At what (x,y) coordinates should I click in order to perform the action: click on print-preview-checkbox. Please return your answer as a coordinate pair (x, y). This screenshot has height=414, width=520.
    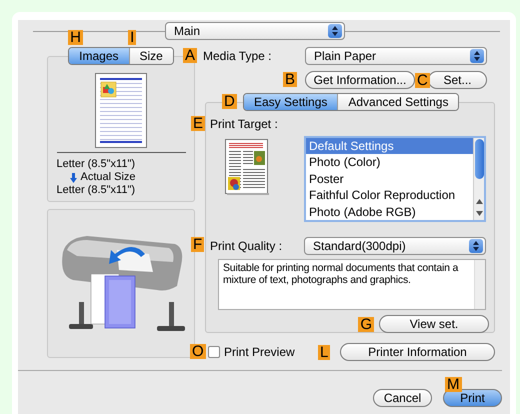
    Looking at the image, I should click on (214, 352).